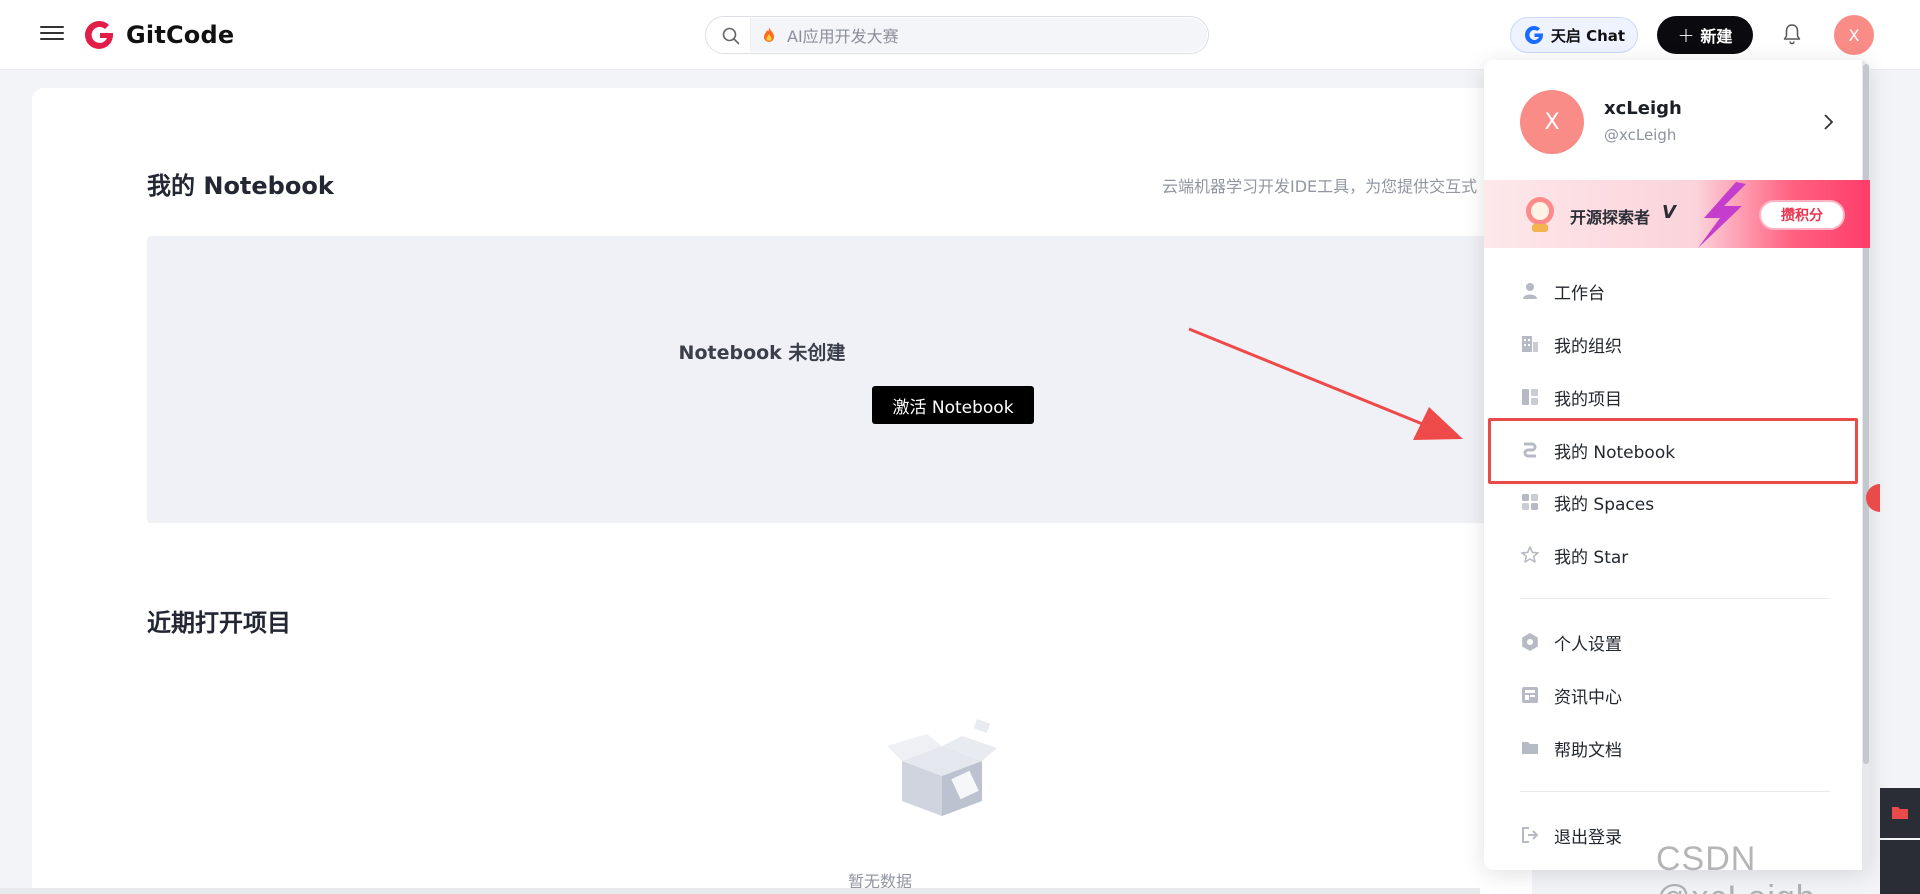 This screenshot has width=1920, height=894. I want to click on right-toolbar-button, so click(1900, 813).